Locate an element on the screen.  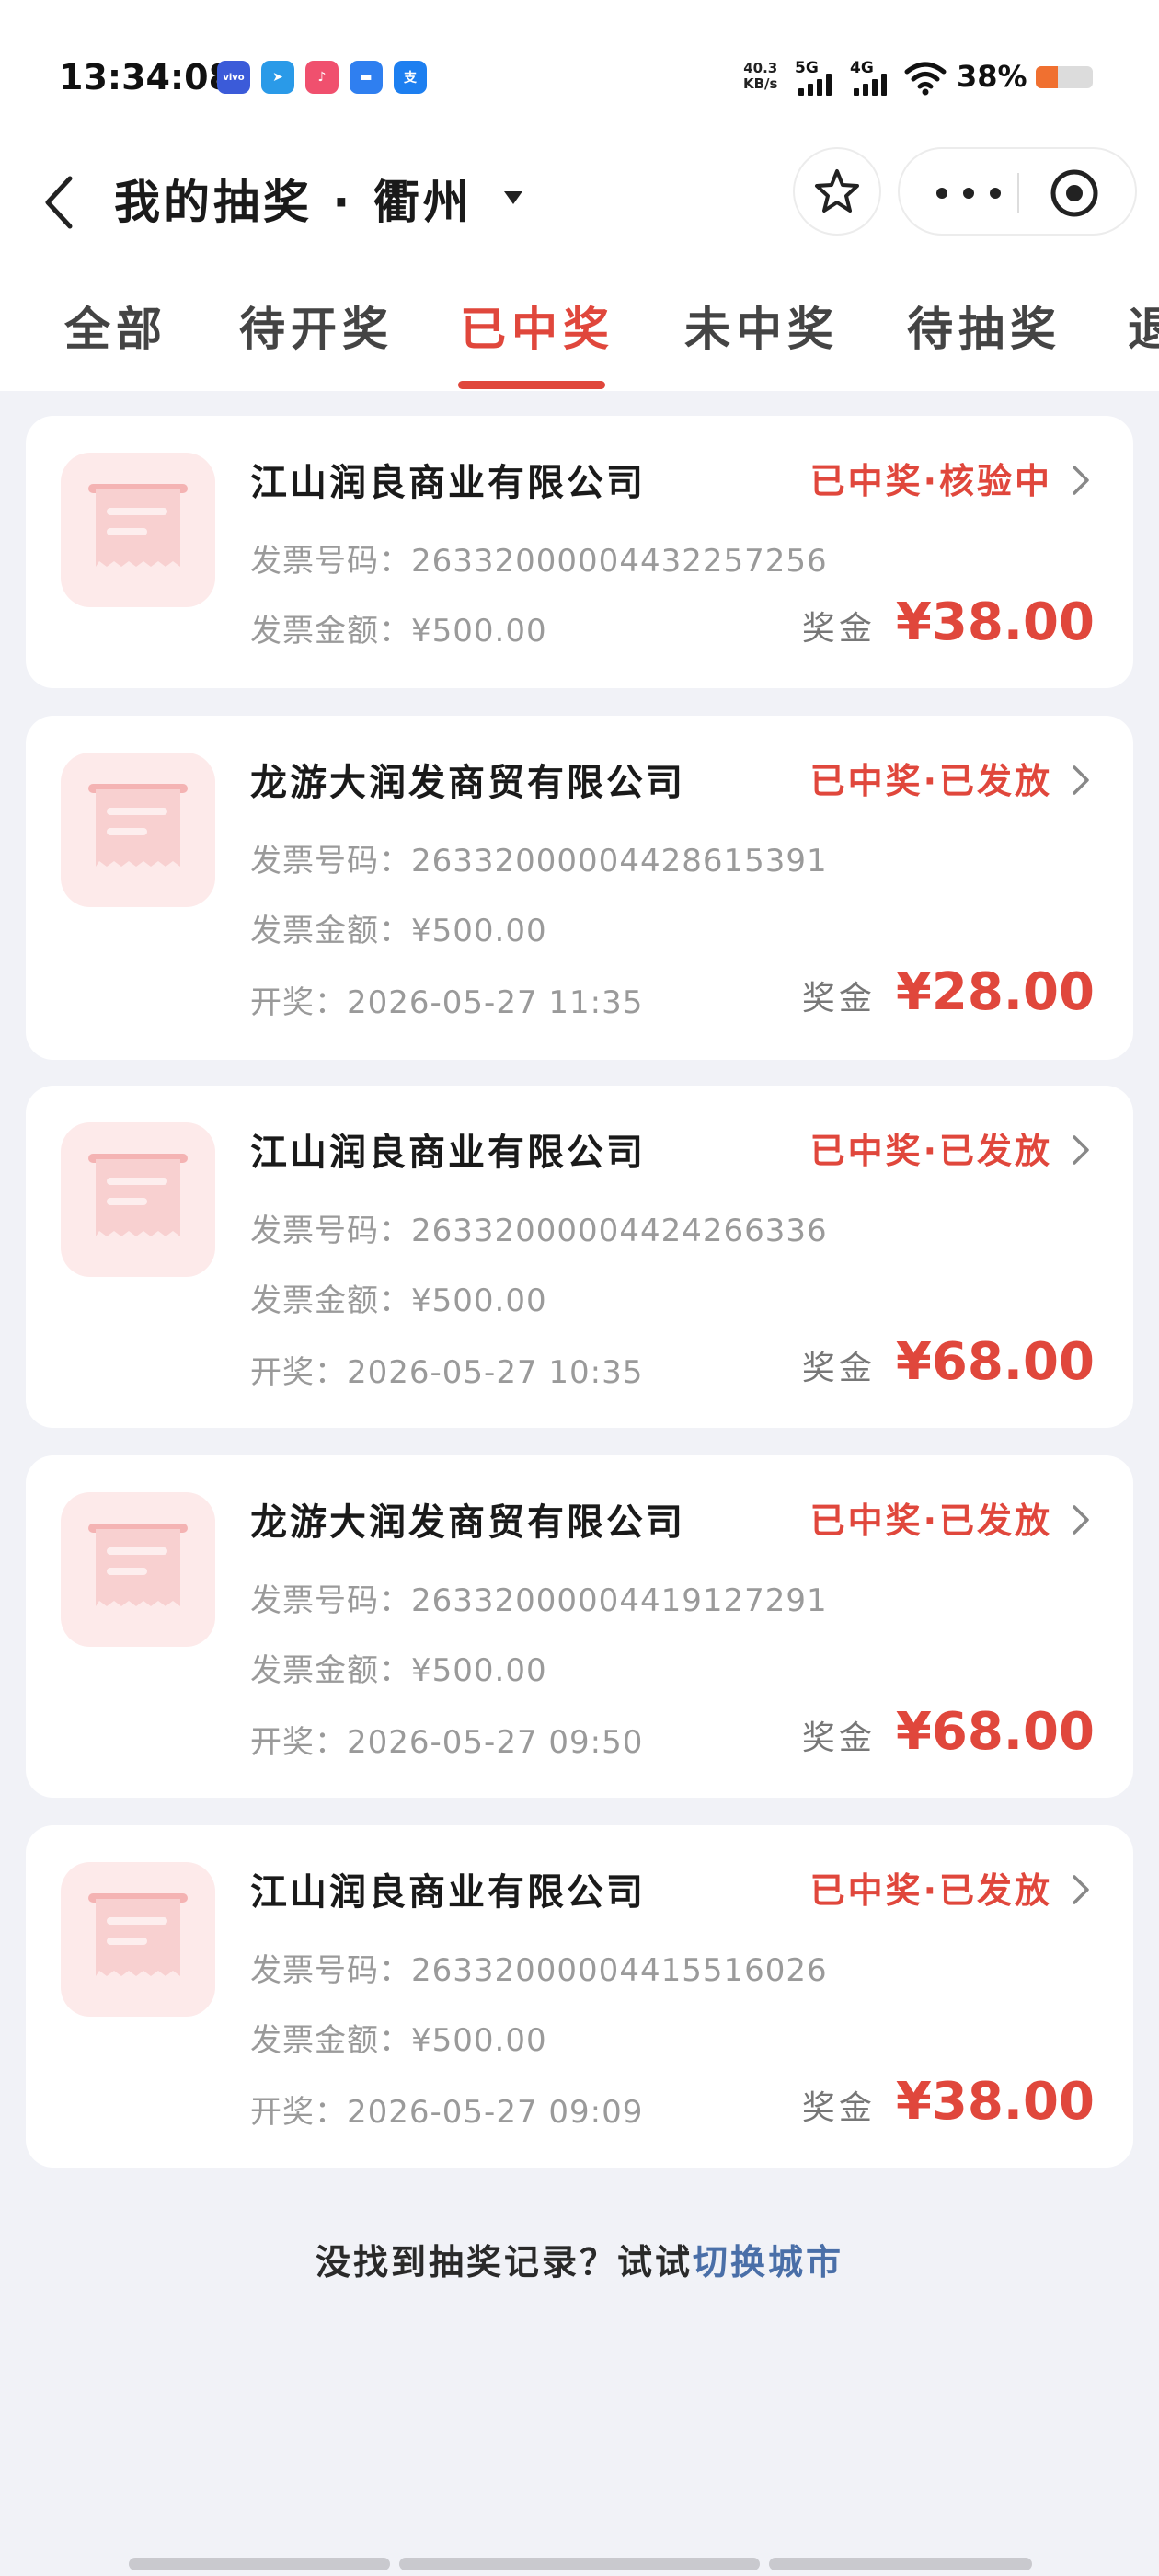
mini-program-capsule is located at coordinates (1017, 191).